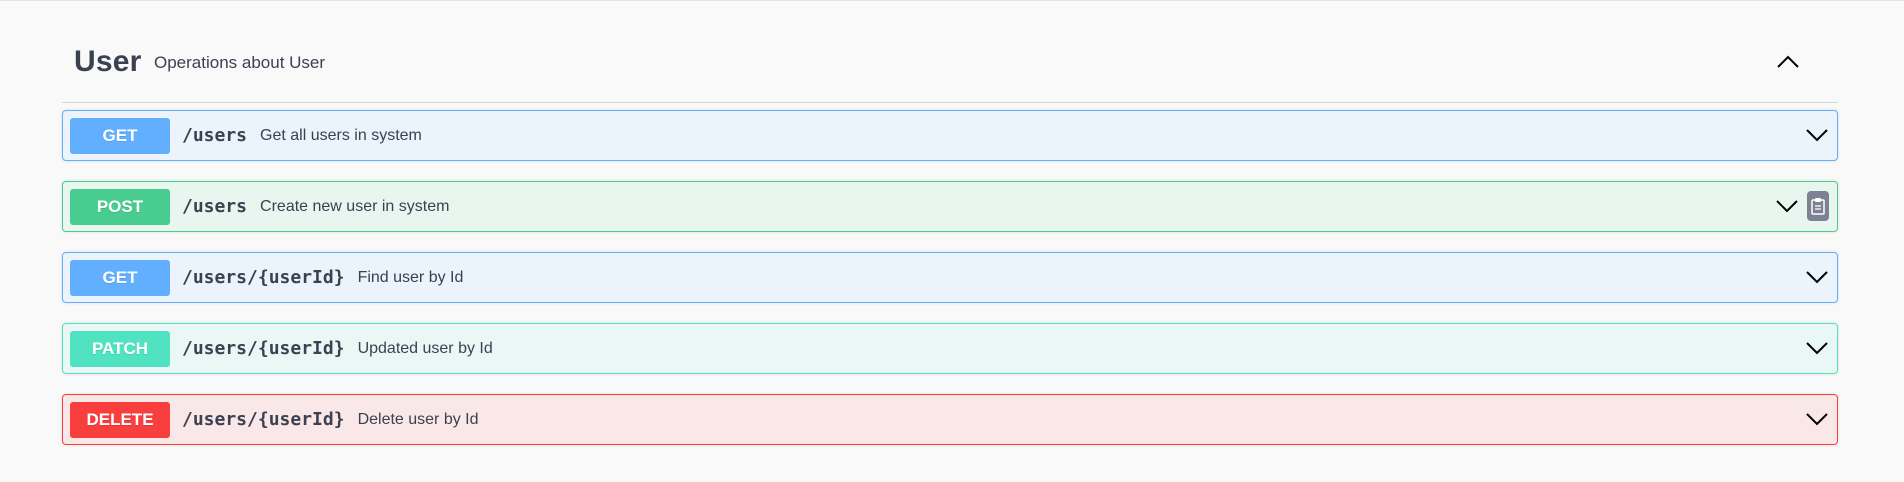  Describe the element at coordinates (950, 64) in the screenshot. I see `tag-header: User Operations about User` at that location.